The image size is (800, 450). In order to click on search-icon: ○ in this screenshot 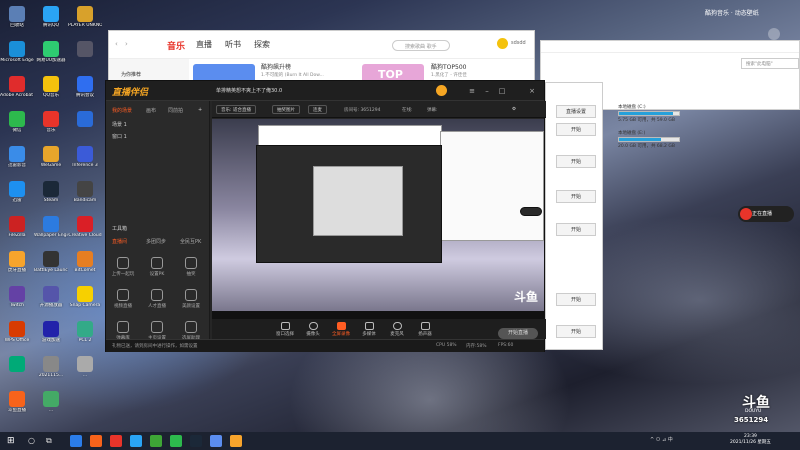, I will do `click(31, 440)`.